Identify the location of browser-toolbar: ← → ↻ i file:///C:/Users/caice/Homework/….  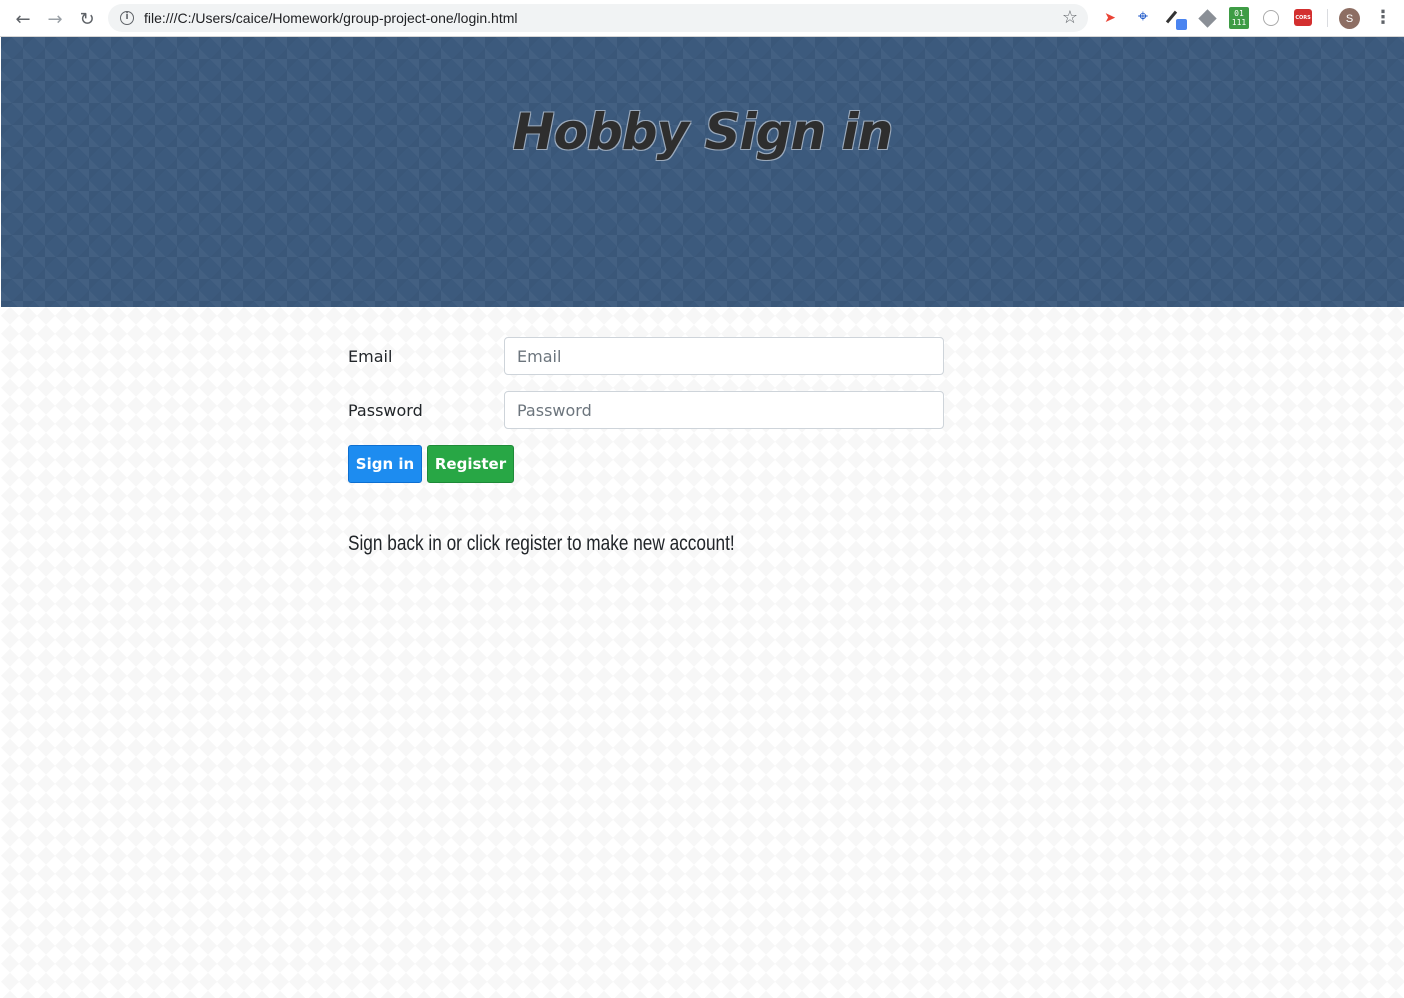
(702, 18).